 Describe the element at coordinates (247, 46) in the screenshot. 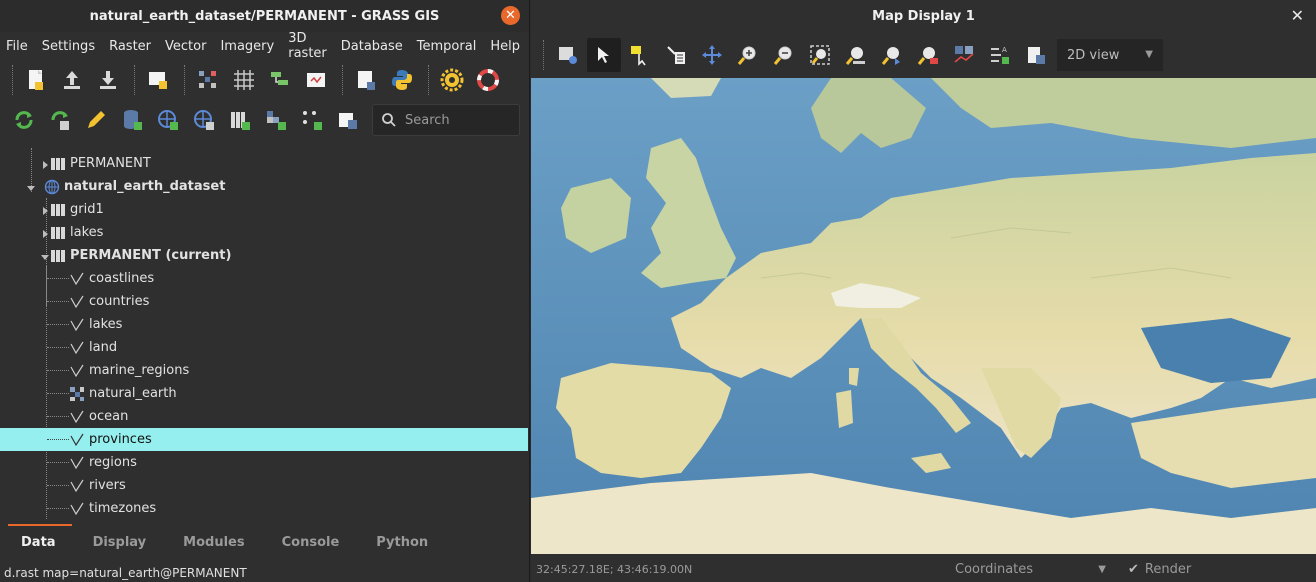

I see `menu-imagery: Imagery` at that location.